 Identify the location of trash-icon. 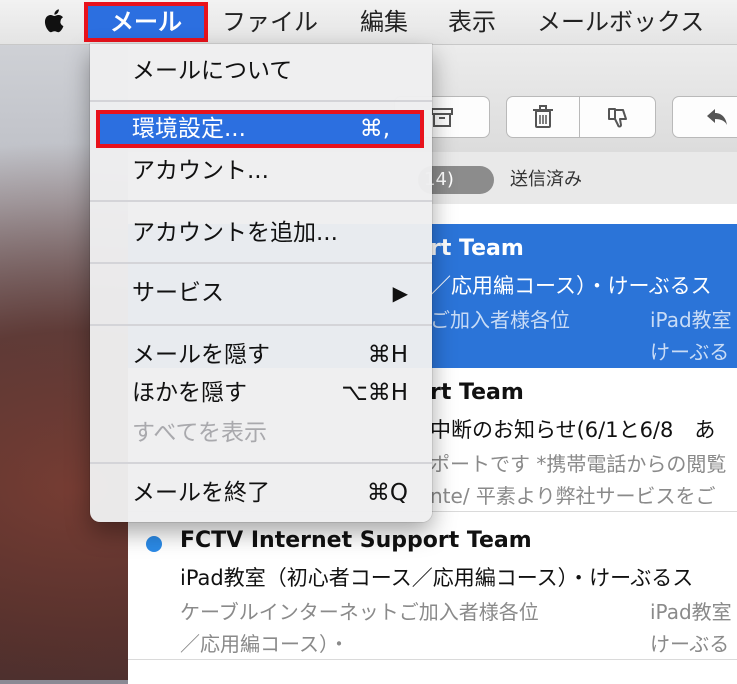
(543, 116).